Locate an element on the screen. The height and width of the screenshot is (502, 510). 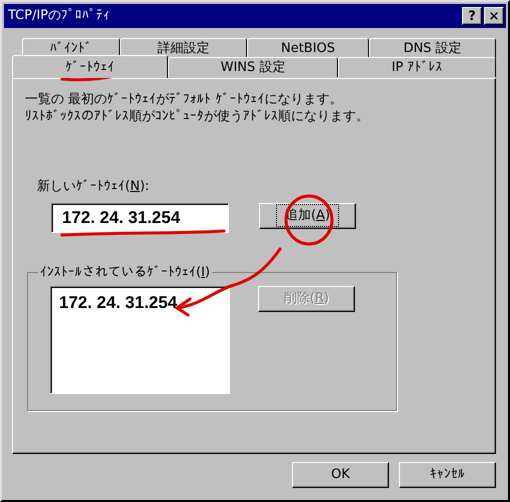
group-label: ｲﾝｽﾄｰﾙされているｹﾞｰﾄｳｪｲ(I) is located at coordinates (125, 273).